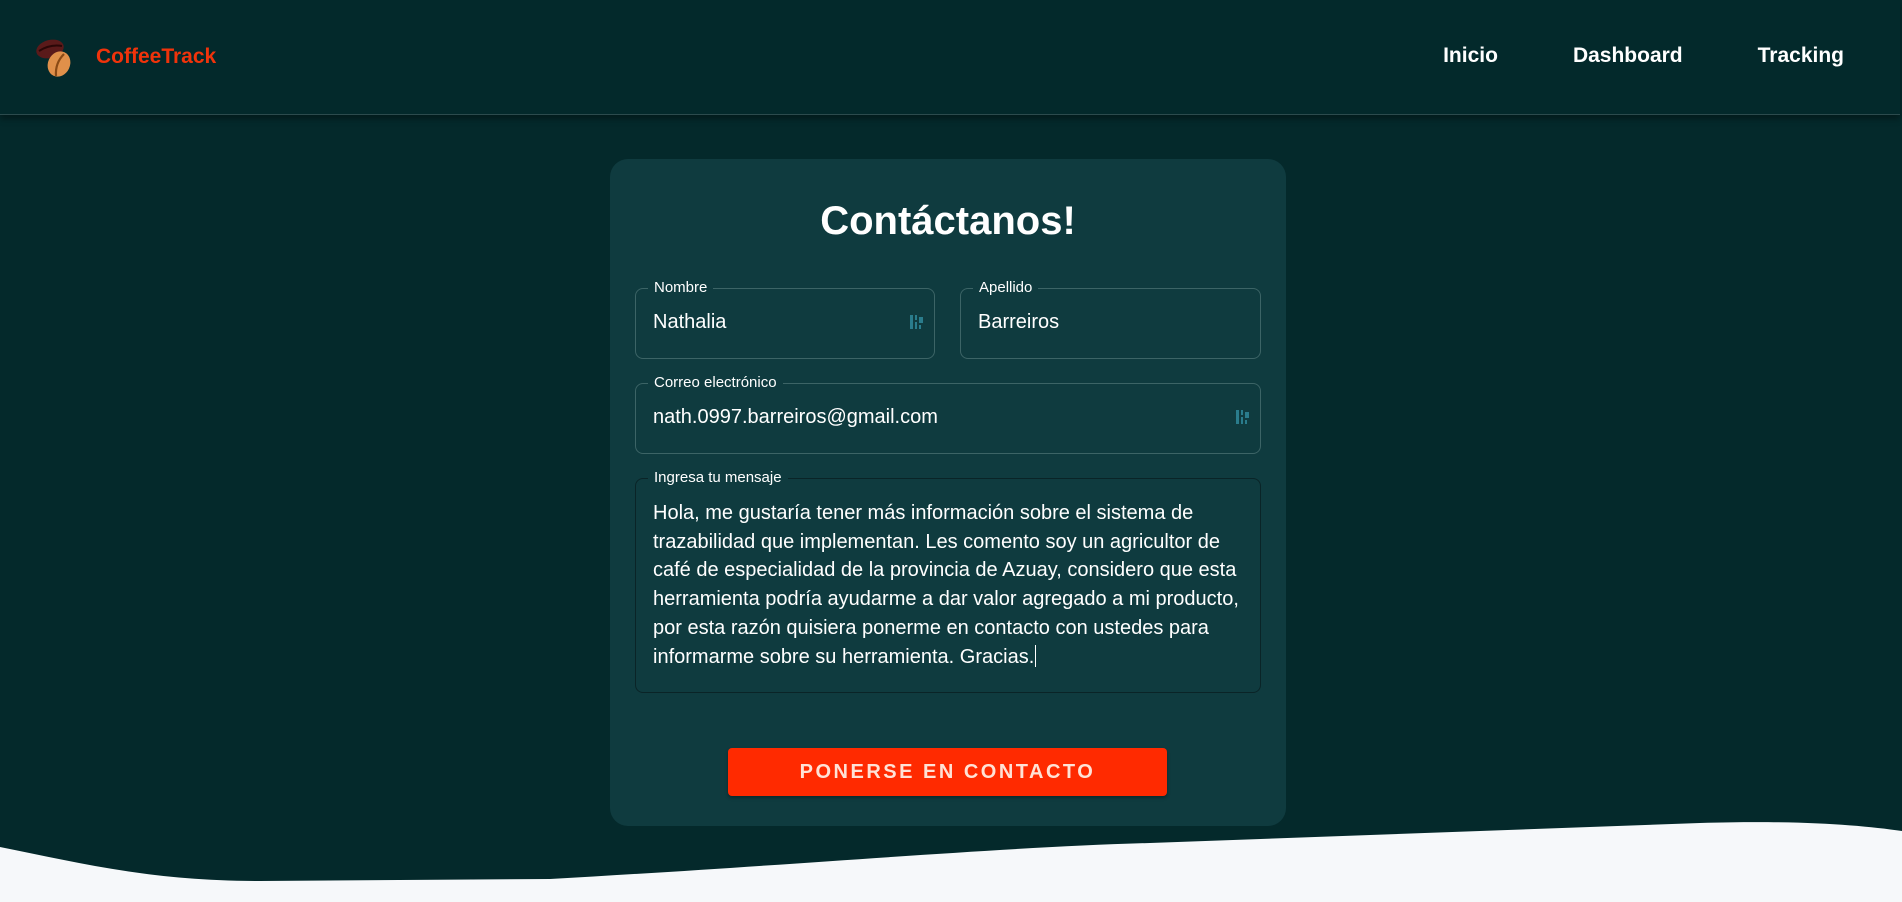 Image resolution: width=1902 pixels, height=902 pixels. Describe the element at coordinates (1018, 322) in the screenshot. I see `last-name-input: Barreiros` at that location.